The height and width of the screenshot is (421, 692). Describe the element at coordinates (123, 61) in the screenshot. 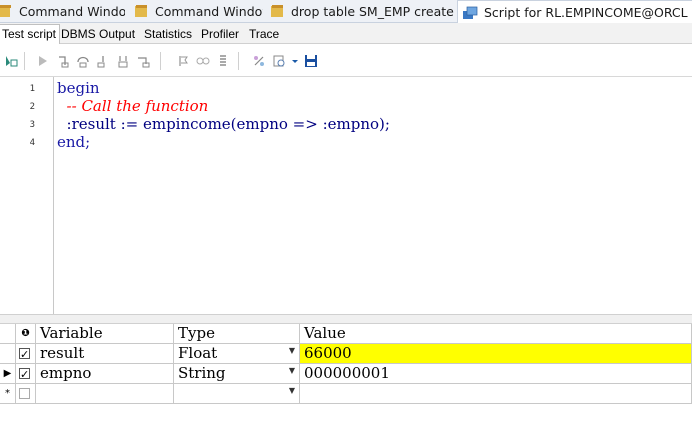

I see `run-to-next-icon` at that location.